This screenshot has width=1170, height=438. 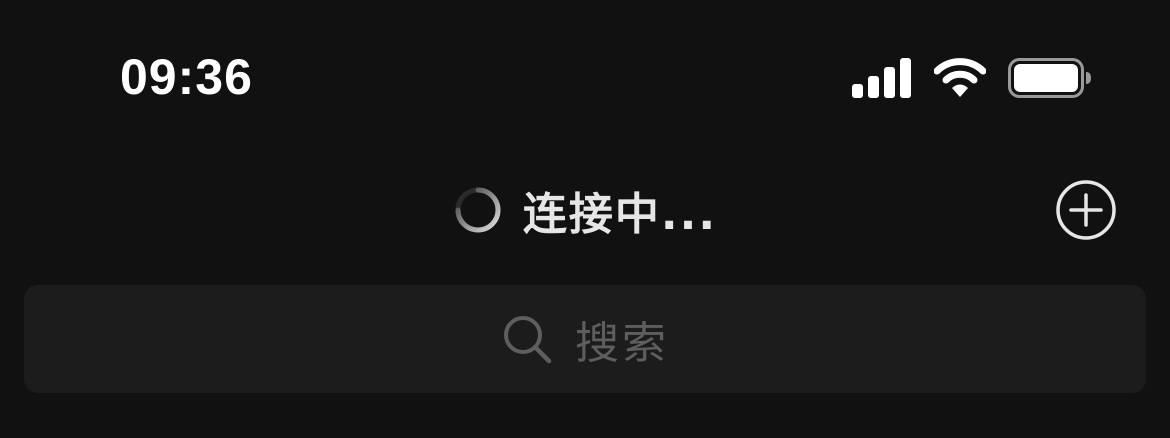 I want to click on search-placeholder: 搜索, so click(x=622, y=343).